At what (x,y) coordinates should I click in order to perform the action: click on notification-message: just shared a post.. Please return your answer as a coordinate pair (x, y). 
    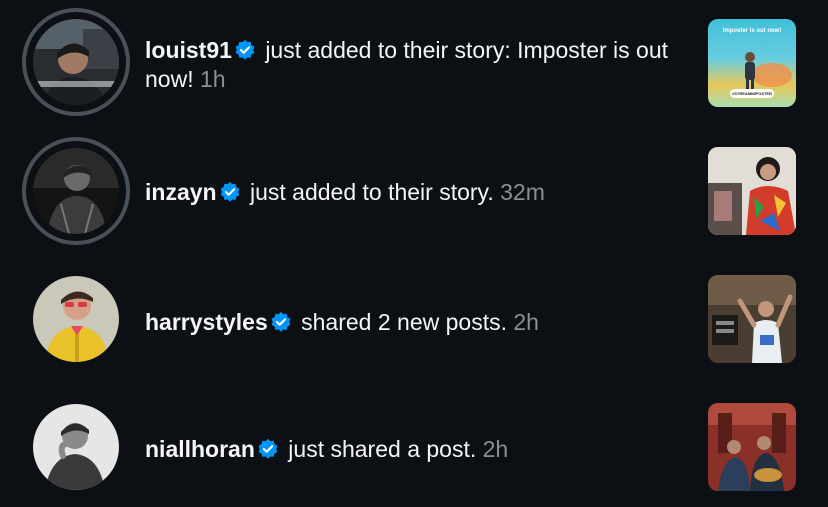
    Looking at the image, I should click on (382, 449).